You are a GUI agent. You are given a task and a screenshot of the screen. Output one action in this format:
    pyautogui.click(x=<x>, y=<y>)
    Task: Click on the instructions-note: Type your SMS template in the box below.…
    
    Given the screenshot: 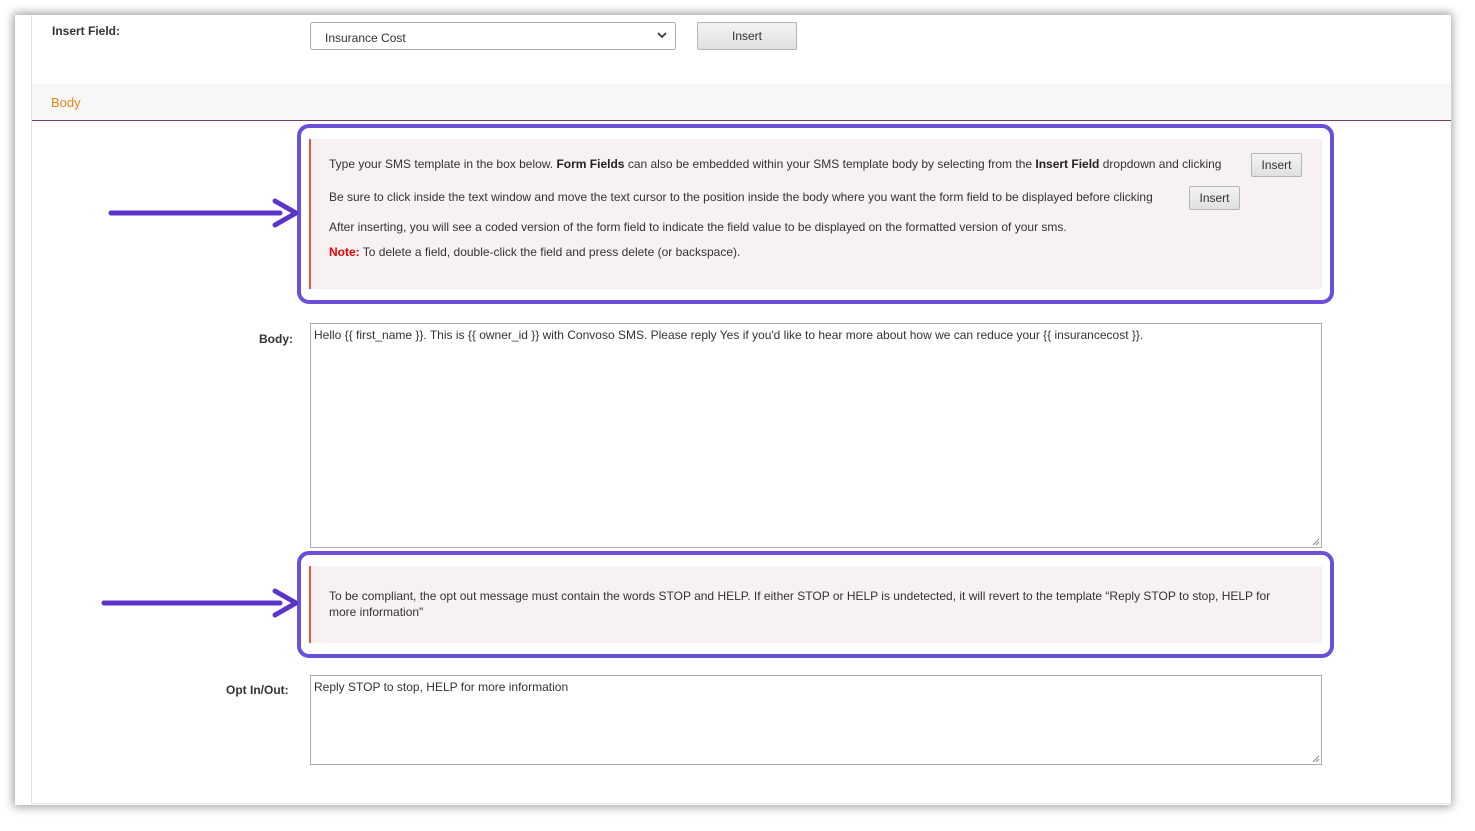 What is the action you would take?
    pyautogui.click(x=815, y=214)
    